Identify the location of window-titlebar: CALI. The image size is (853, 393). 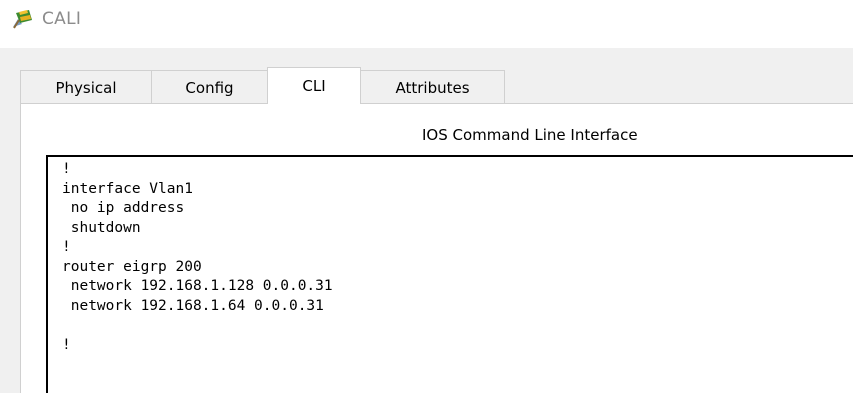
(426, 24).